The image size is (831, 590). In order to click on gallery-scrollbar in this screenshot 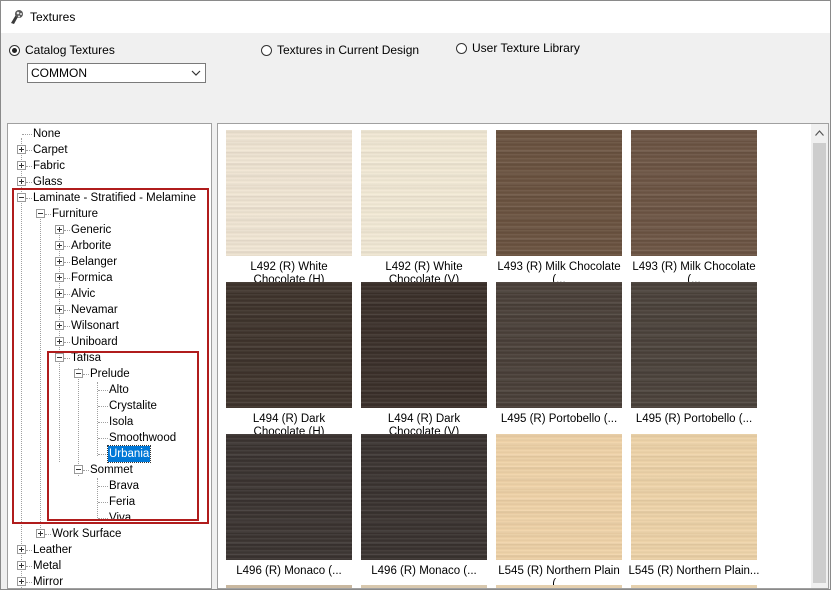, I will do `click(819, 356)`.